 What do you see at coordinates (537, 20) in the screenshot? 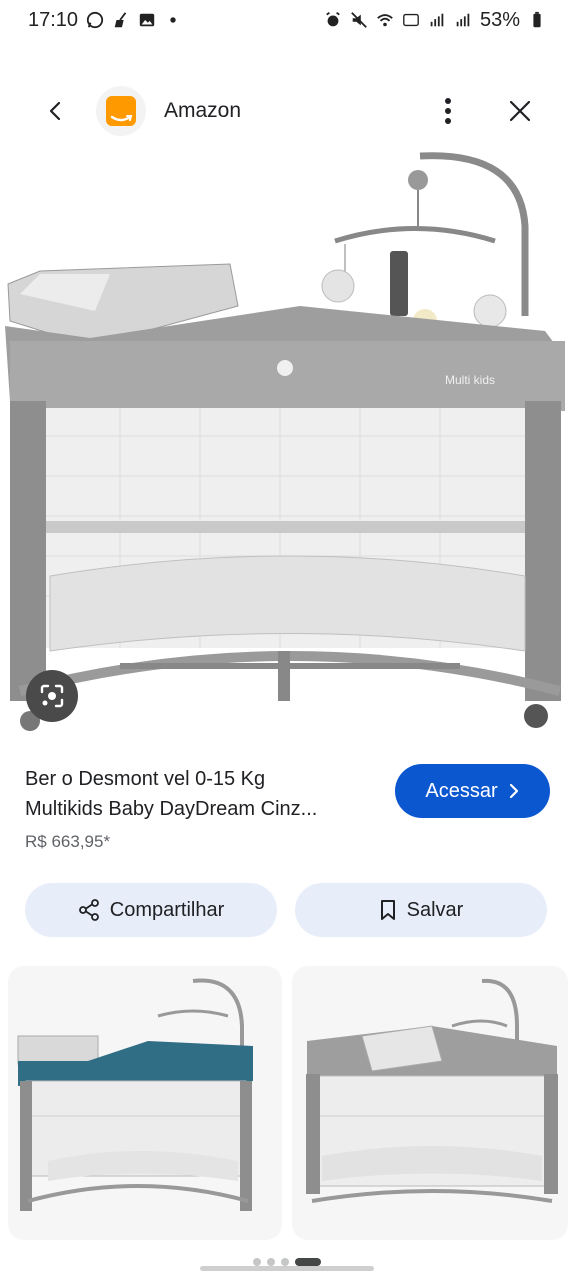
I see `battery-icon` at bounding box center [537, 20].